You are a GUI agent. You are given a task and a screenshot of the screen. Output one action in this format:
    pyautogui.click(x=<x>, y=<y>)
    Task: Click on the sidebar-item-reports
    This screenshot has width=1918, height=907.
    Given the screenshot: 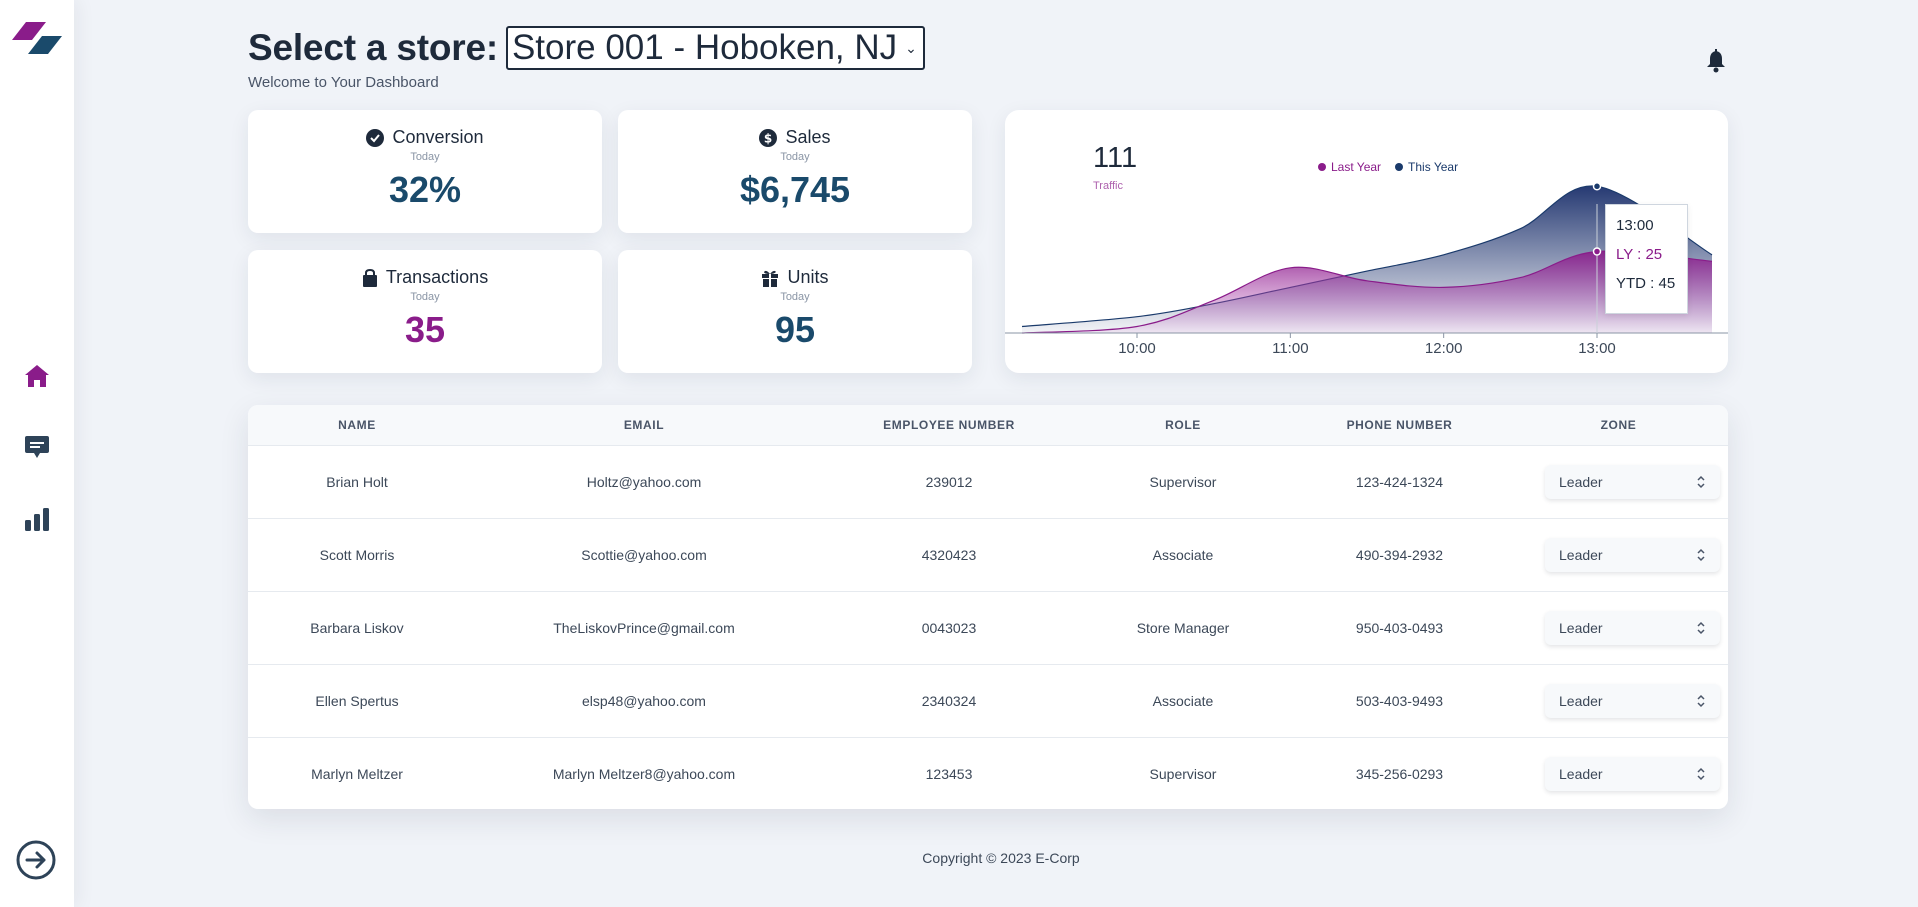 What is the action you would take?
    pyautogui.click(x=37, y=519)
    